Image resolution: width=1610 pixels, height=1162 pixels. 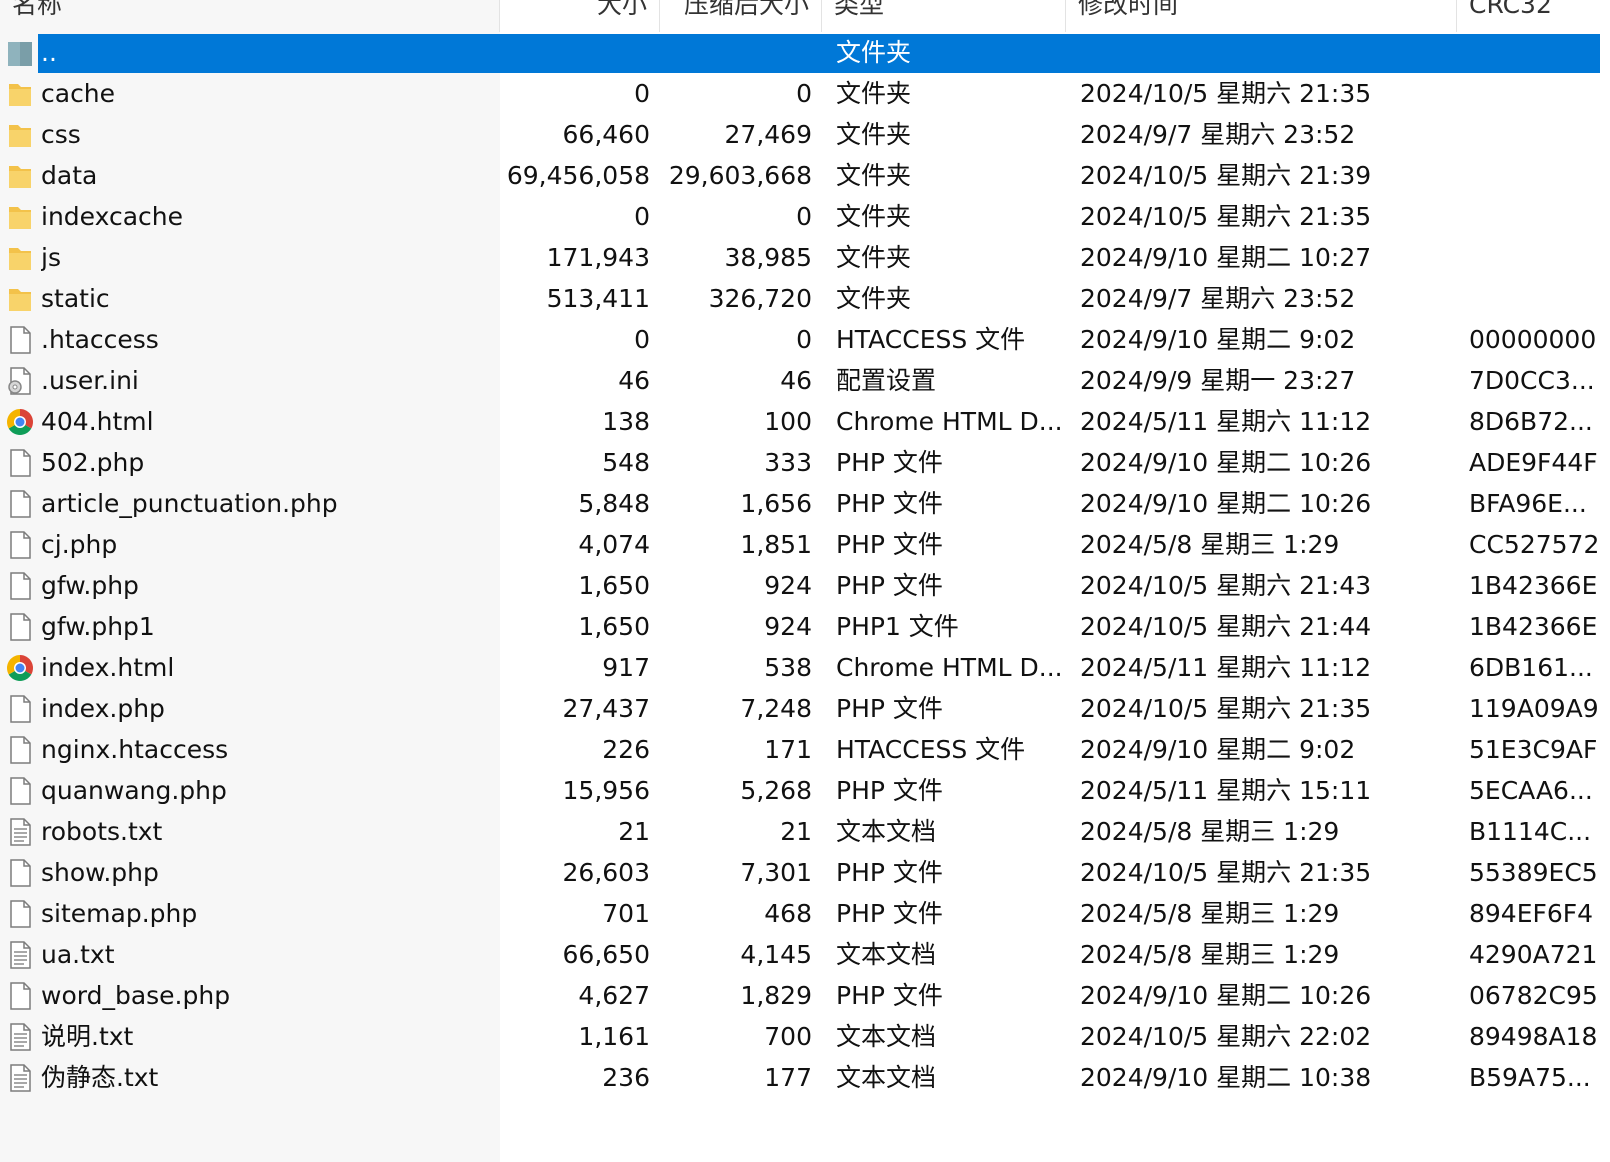 I want to click on file-size: 5,848, so click(x=614, y=503).